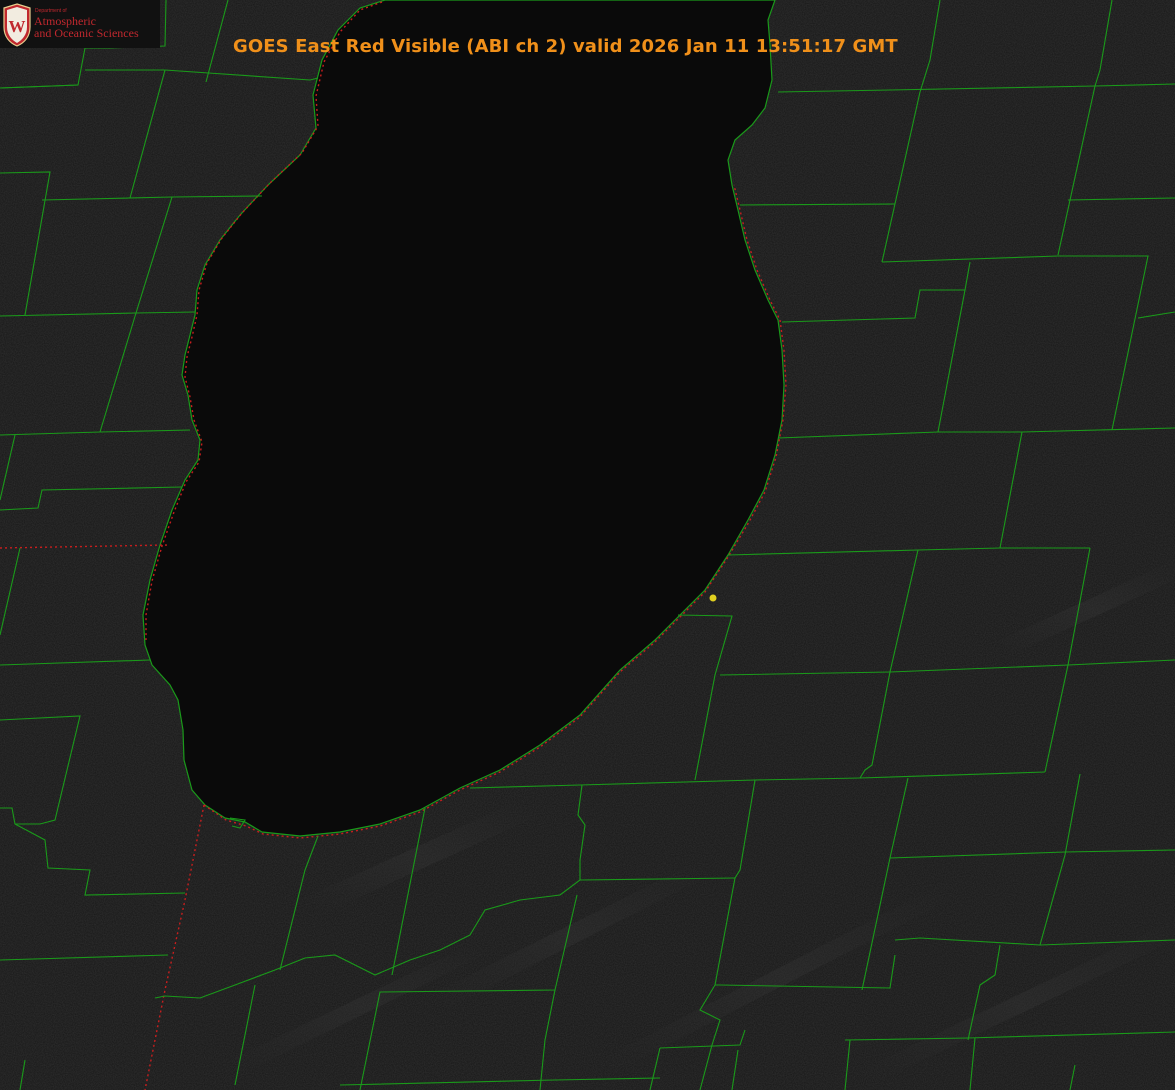 Image resolution: width=1175 pixels, height=1090 pixels. Describe the element at coordinates (86, 33) in the screenshot. I see `logo-line-2: and Oceanic Sciences` at that location.